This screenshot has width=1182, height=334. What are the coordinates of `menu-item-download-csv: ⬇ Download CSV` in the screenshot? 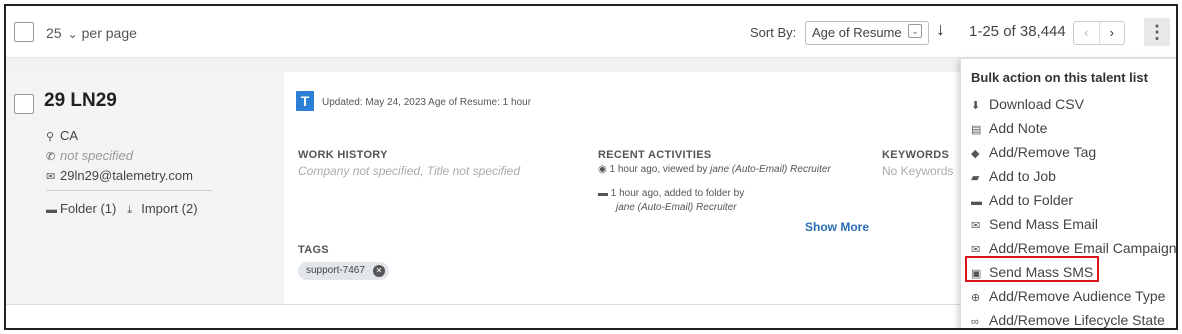 It's located at (1027, 104).